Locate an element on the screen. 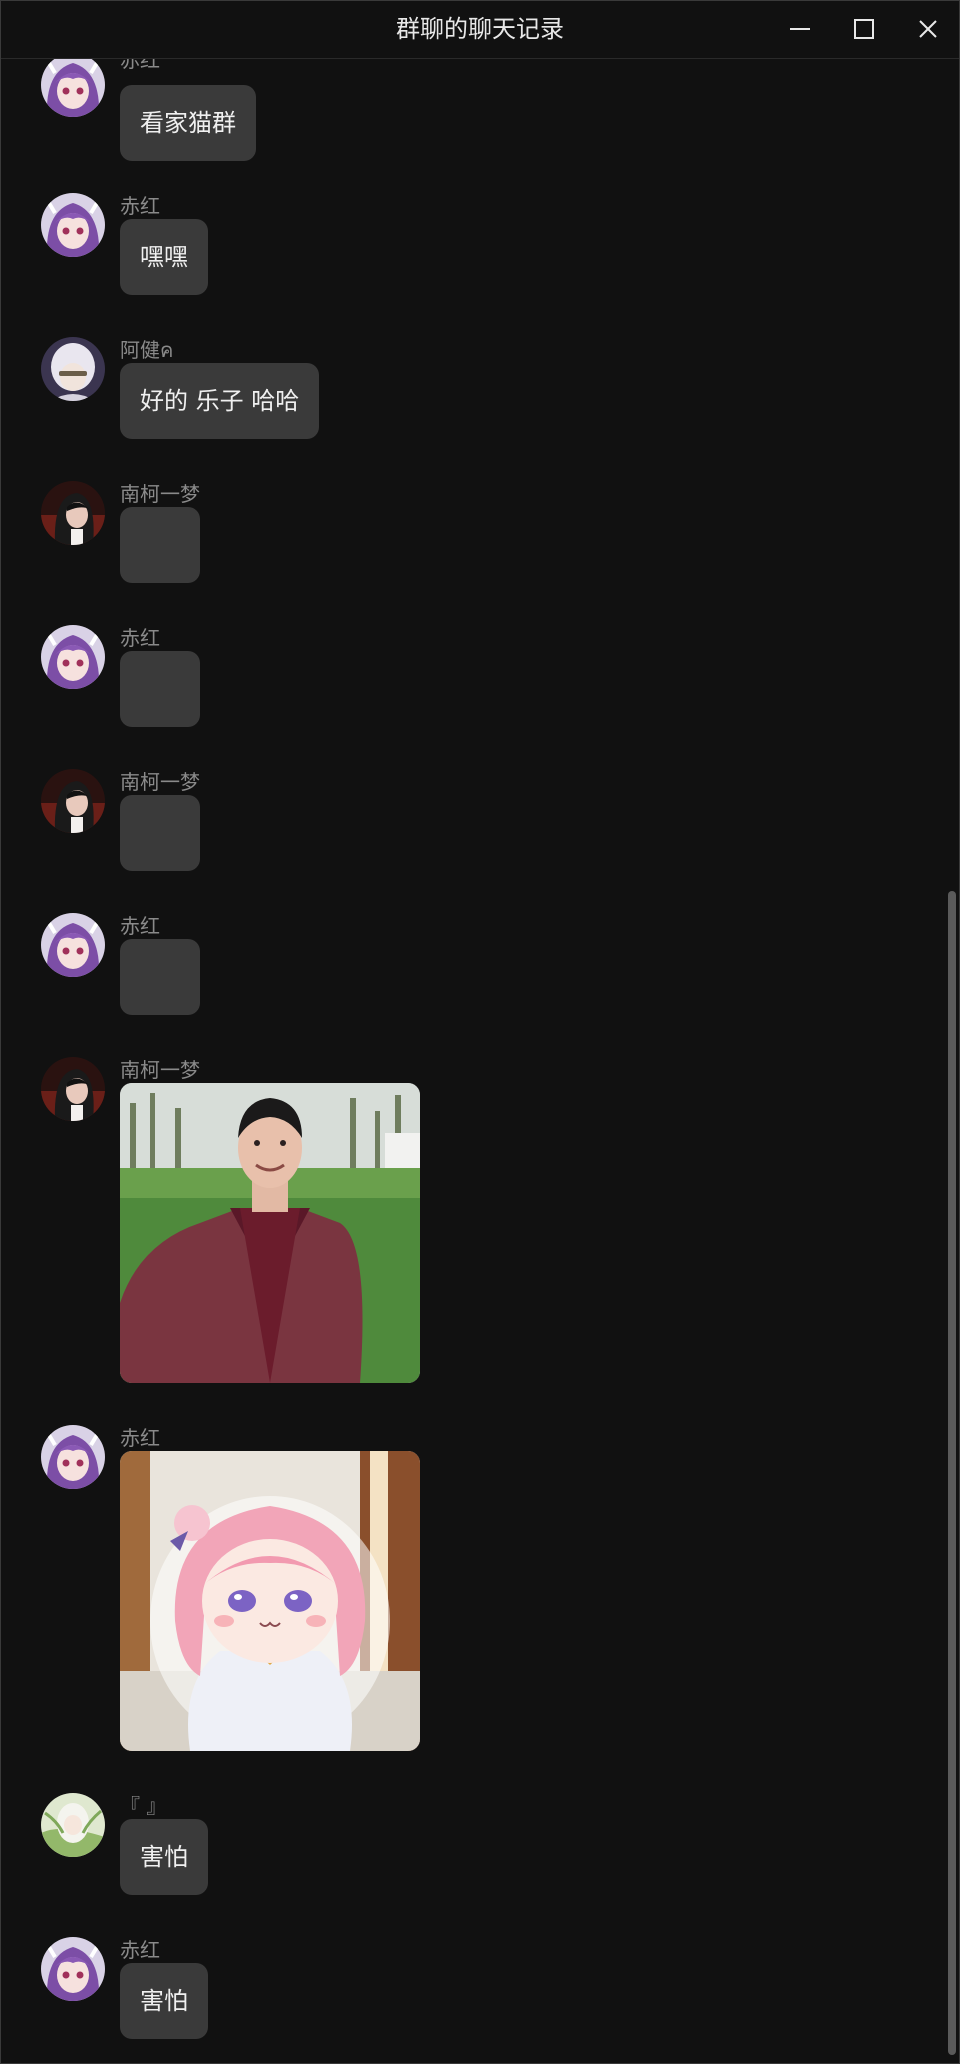 Image resolution: width=960 pixels, height=2064 pixels. maximize-icon is located at coordinates (864, 29).